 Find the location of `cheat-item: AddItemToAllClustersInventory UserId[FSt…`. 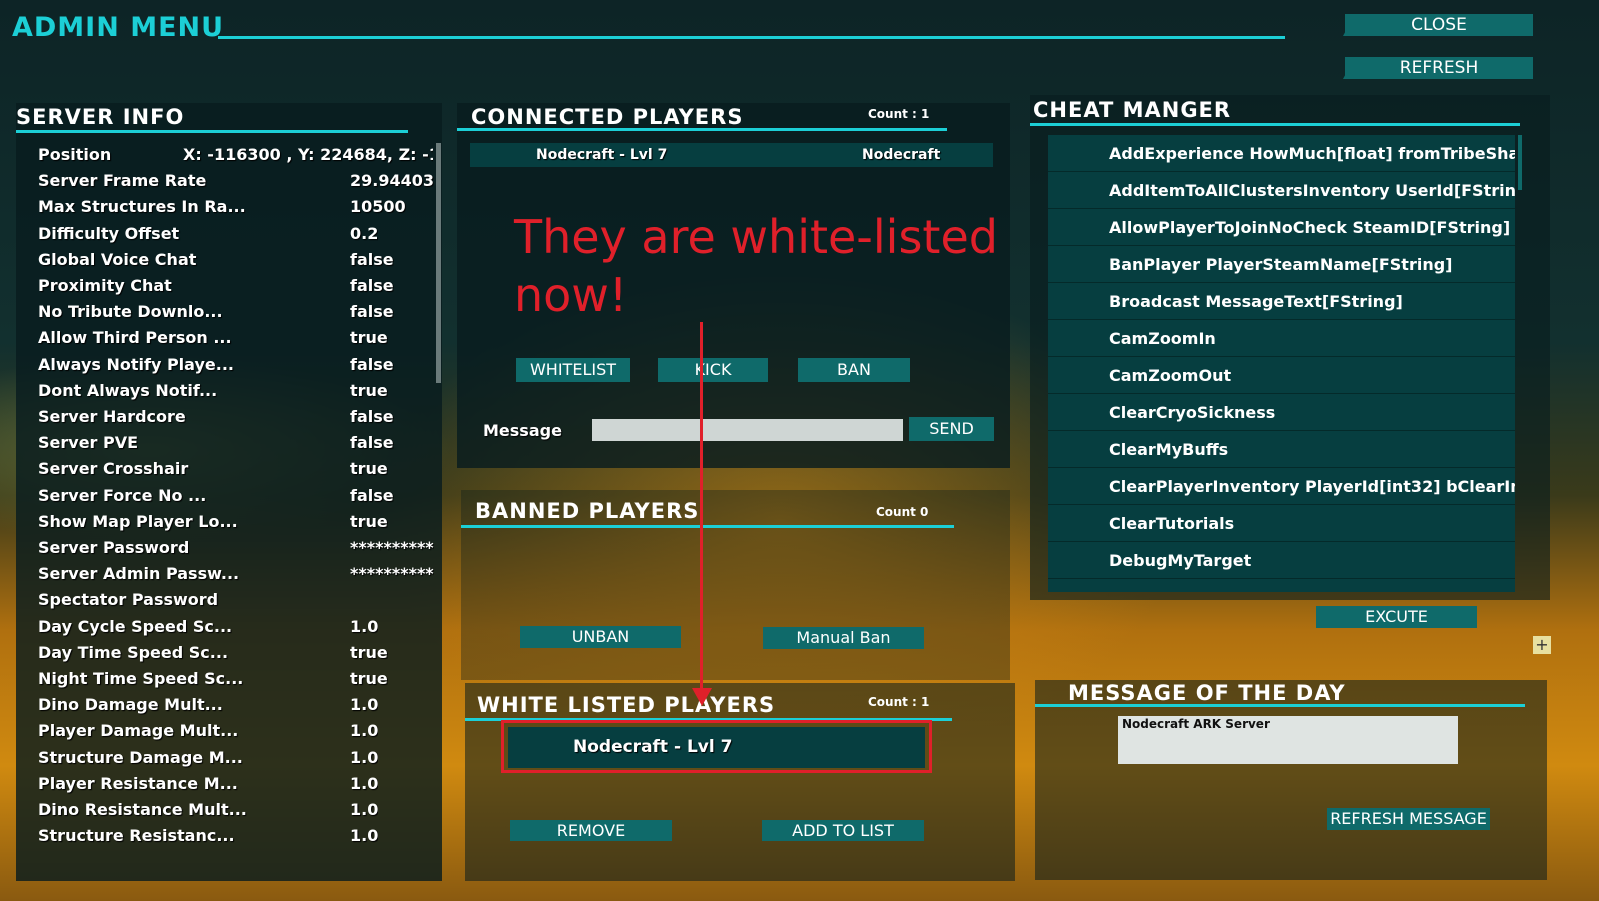

cheat-item: AddItemToAllClustersInventory UserId[FSt… is located at coordinates (1281, 190).